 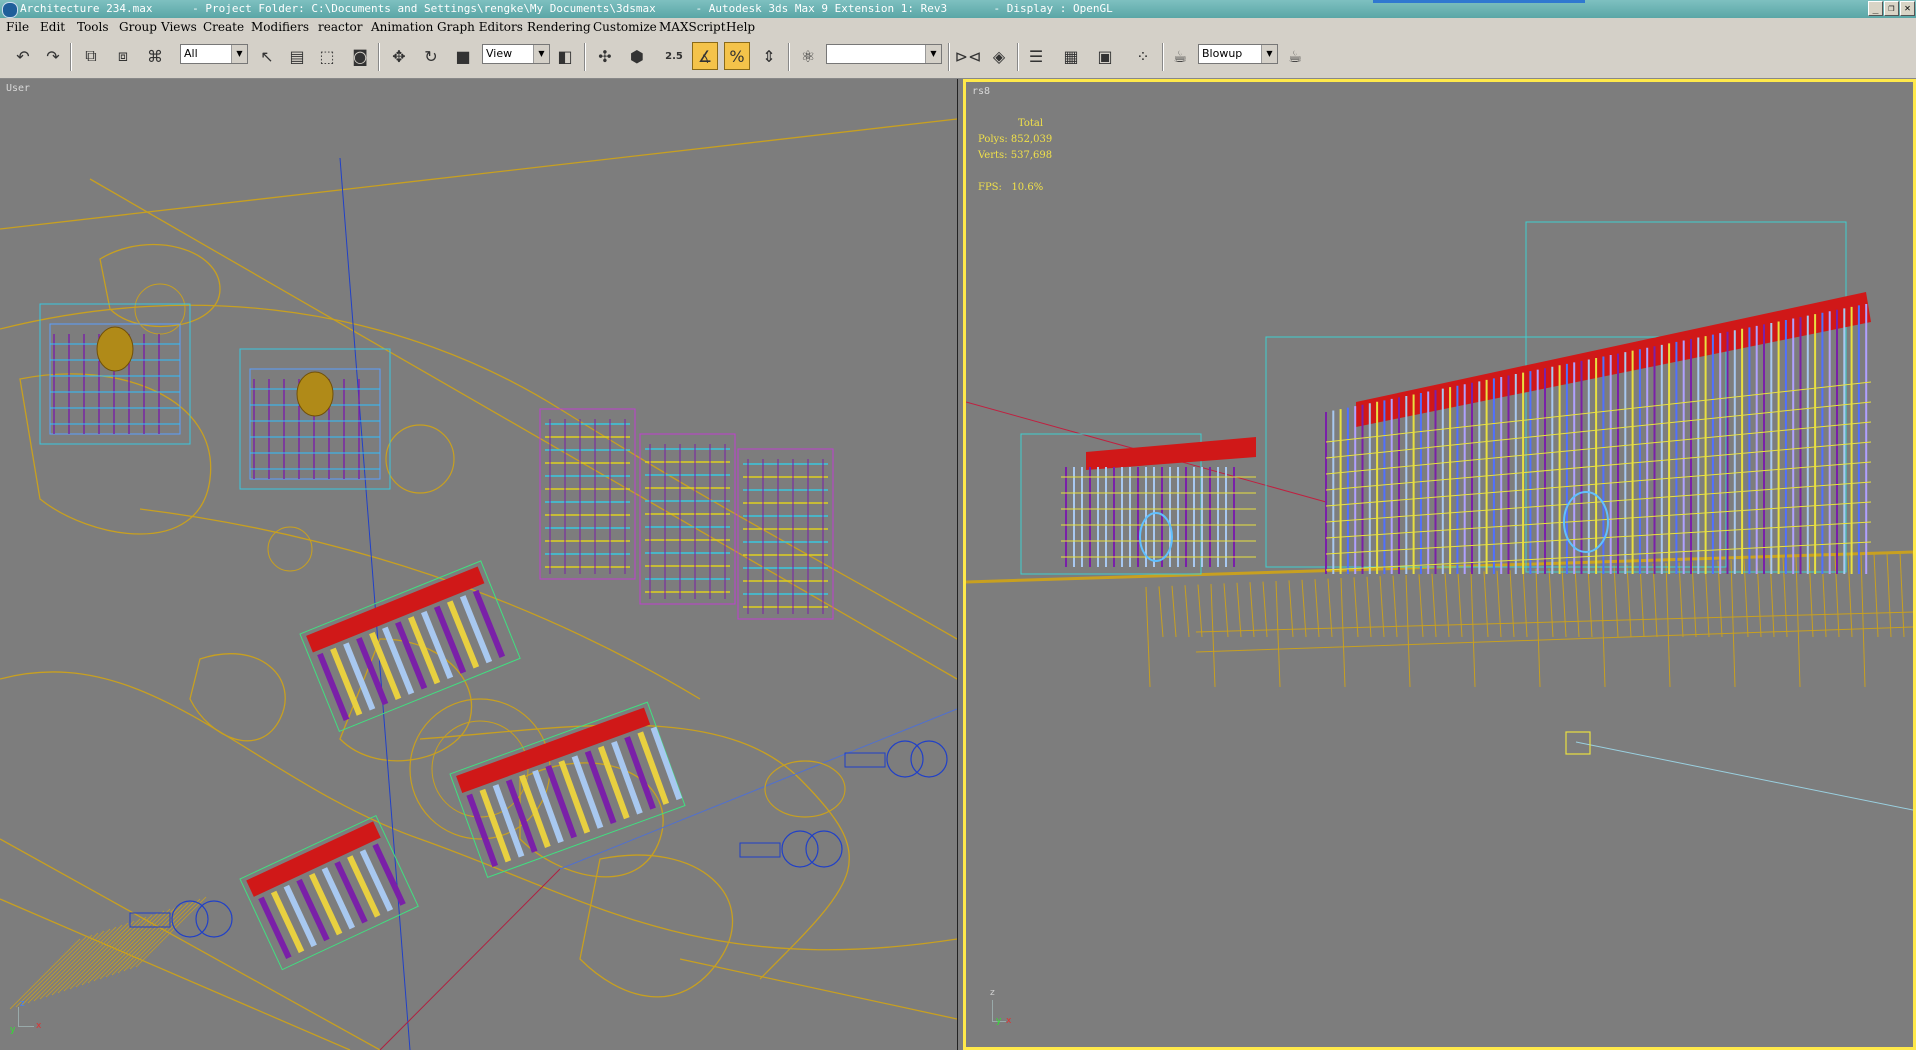 I want to click on pivot-icon: ◧, so click(x=565, y=56).